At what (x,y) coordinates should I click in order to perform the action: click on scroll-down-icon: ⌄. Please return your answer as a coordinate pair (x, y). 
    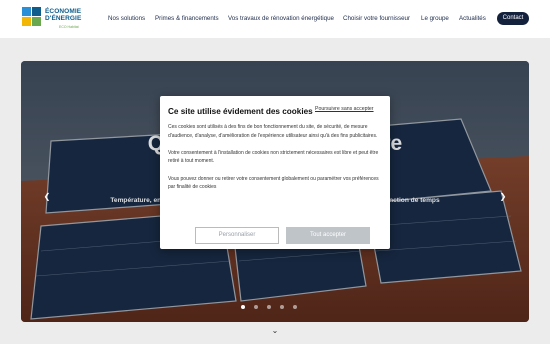
    Looking at the image, I should click on (275, 331).